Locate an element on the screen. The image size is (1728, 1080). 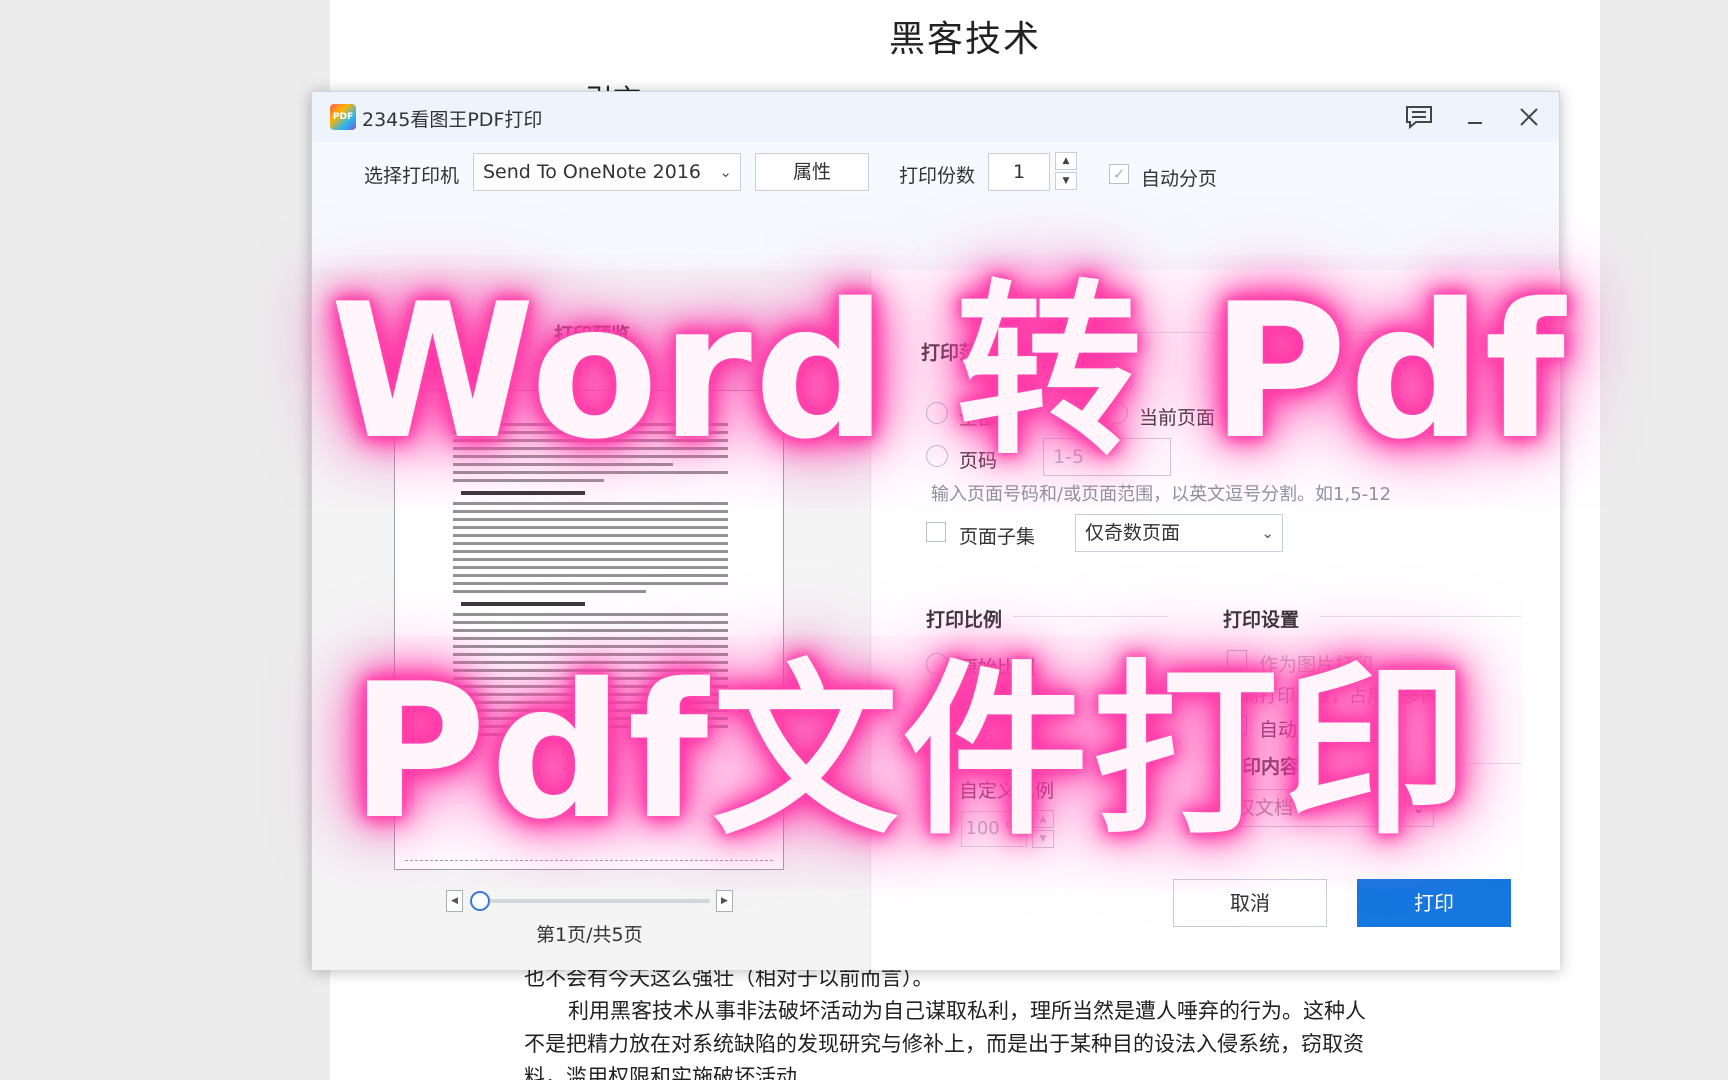
next-page-button: ▶ is located at coordinates (724, 901).